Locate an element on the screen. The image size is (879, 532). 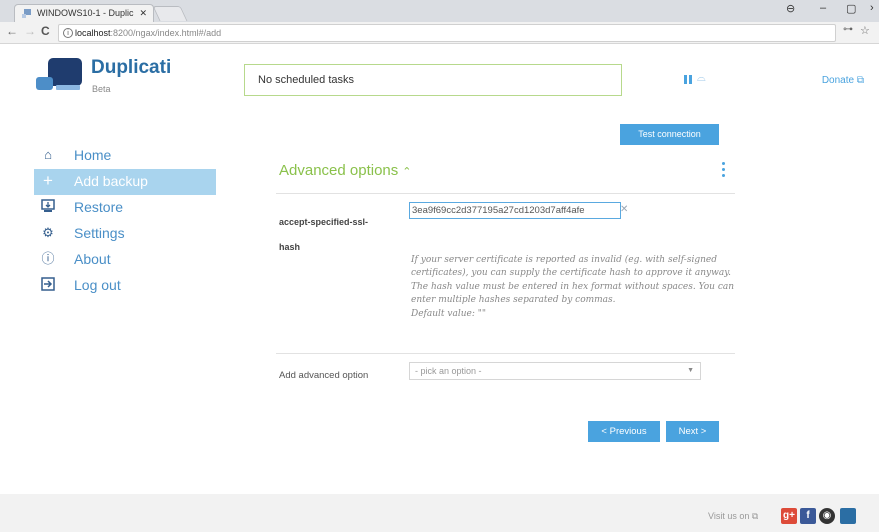
donate-link: Donate ⧉ is located at coordinates (843, 80).